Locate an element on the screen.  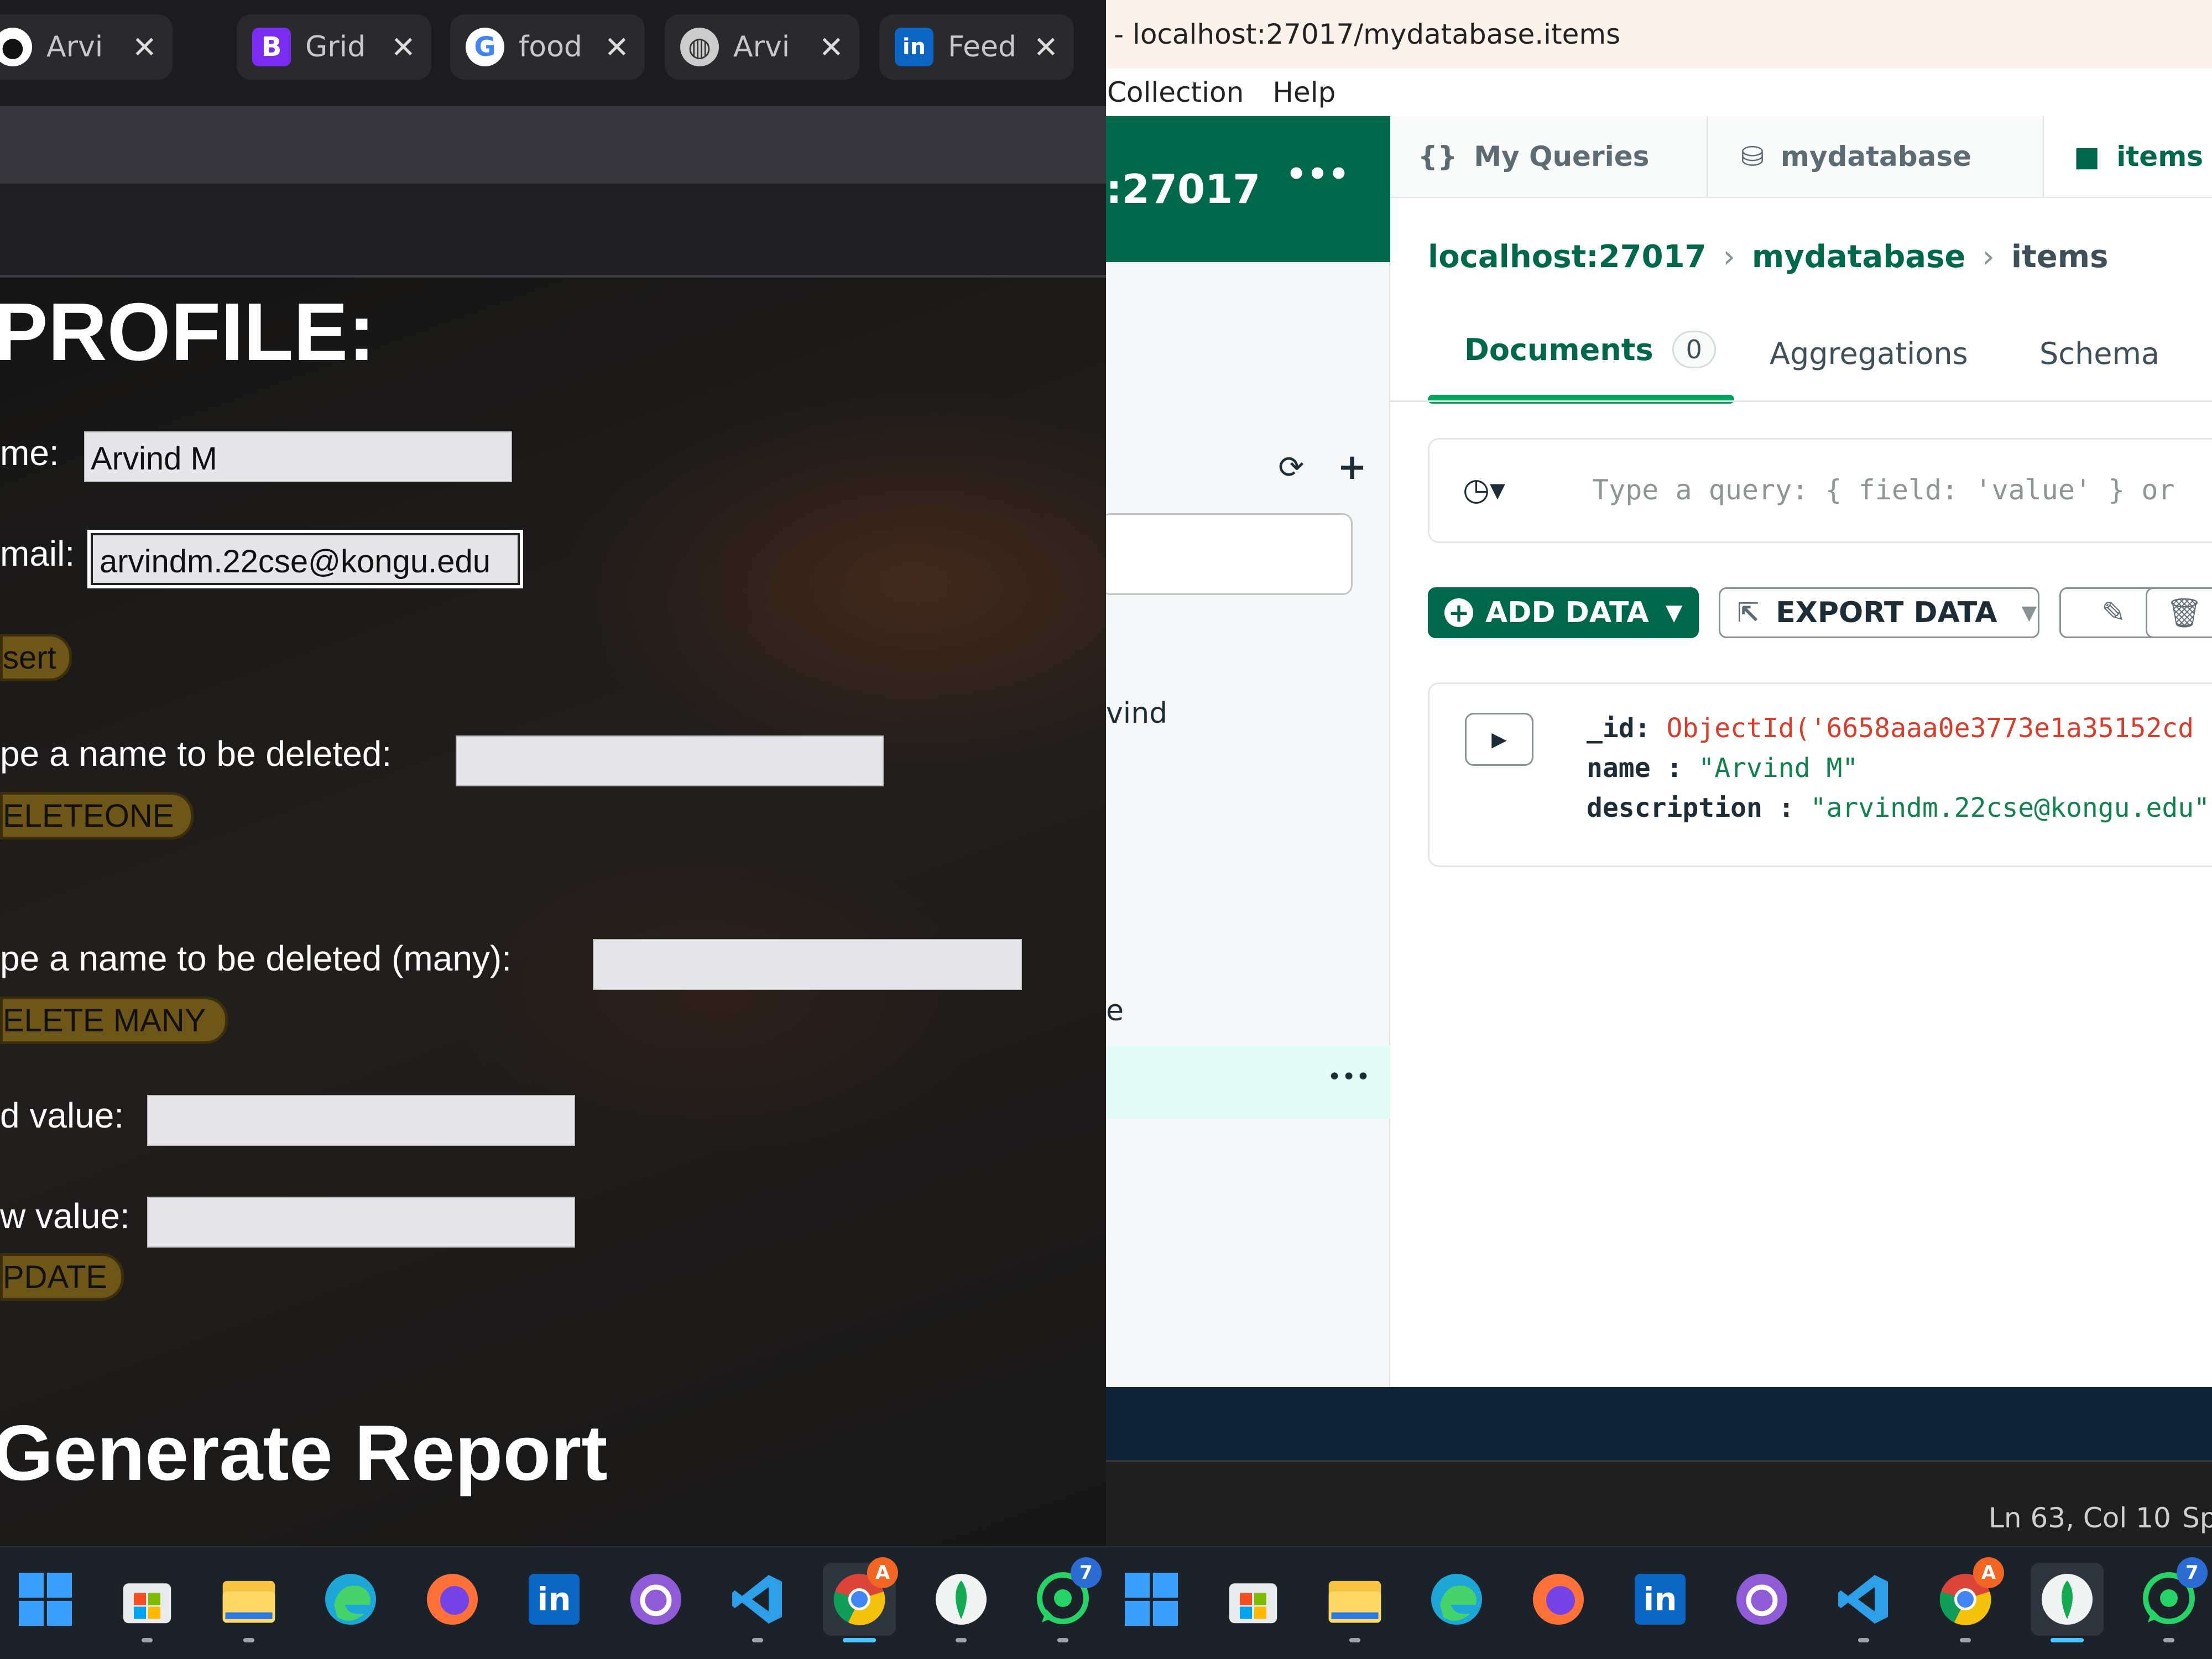
menu-collection: Collection is located at coordinates (1176, 92).